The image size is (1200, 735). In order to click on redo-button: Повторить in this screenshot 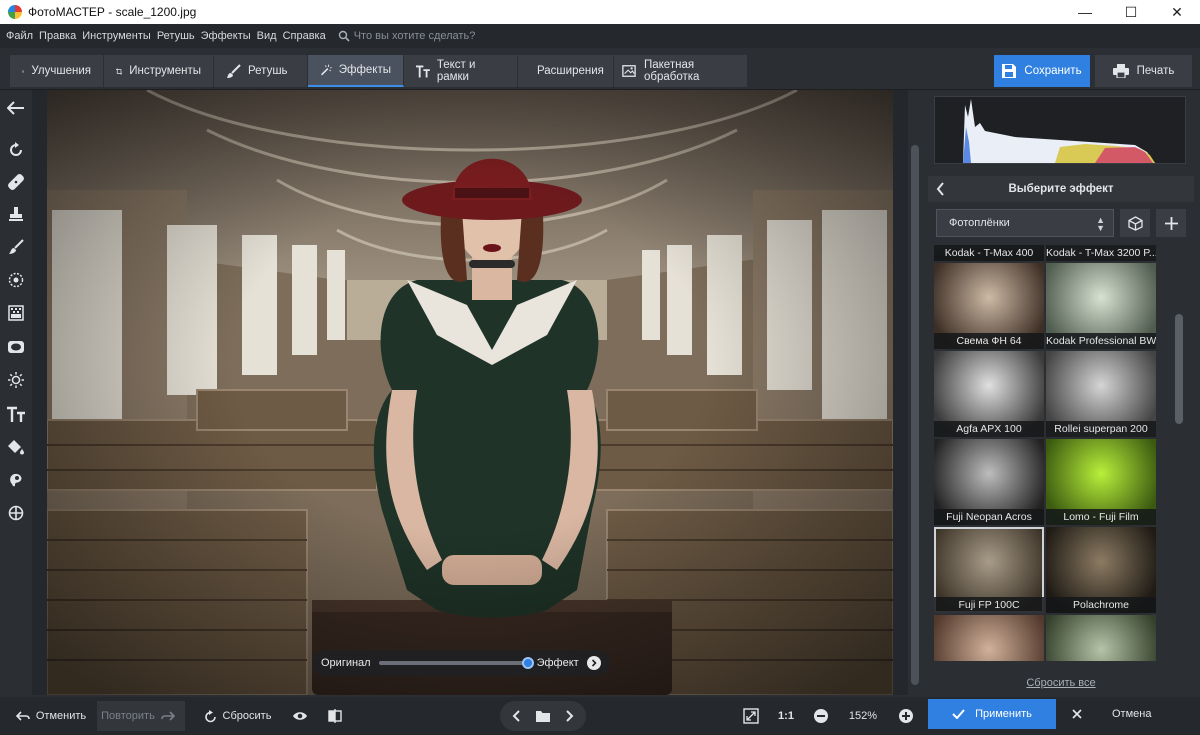, I will do `click(141, 716)`.